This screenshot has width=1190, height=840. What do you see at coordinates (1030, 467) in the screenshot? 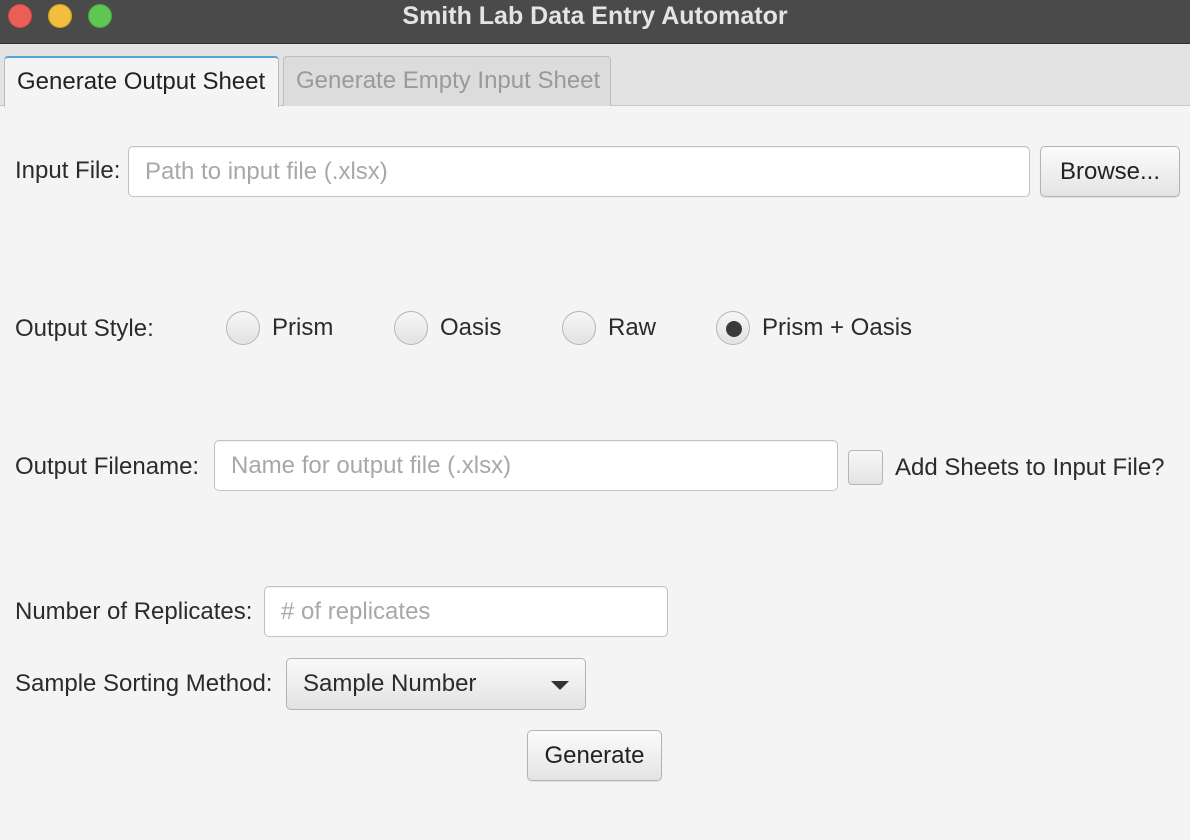
I see `add-sheets-label: Add Sheets to Input File?` at bounding box center [1030, 467].